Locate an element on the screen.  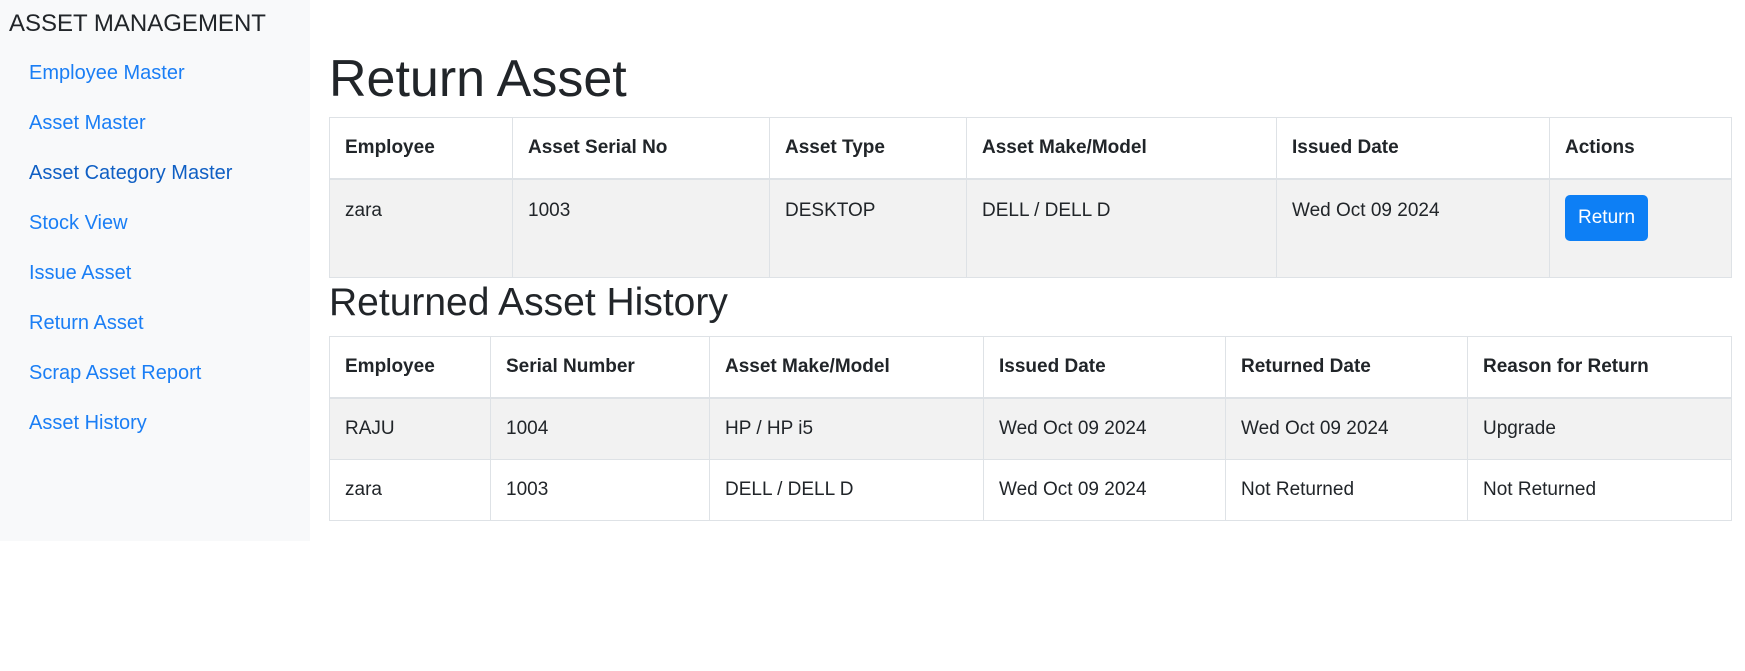
column-header: Actions is located at coordinates (1640, 148).